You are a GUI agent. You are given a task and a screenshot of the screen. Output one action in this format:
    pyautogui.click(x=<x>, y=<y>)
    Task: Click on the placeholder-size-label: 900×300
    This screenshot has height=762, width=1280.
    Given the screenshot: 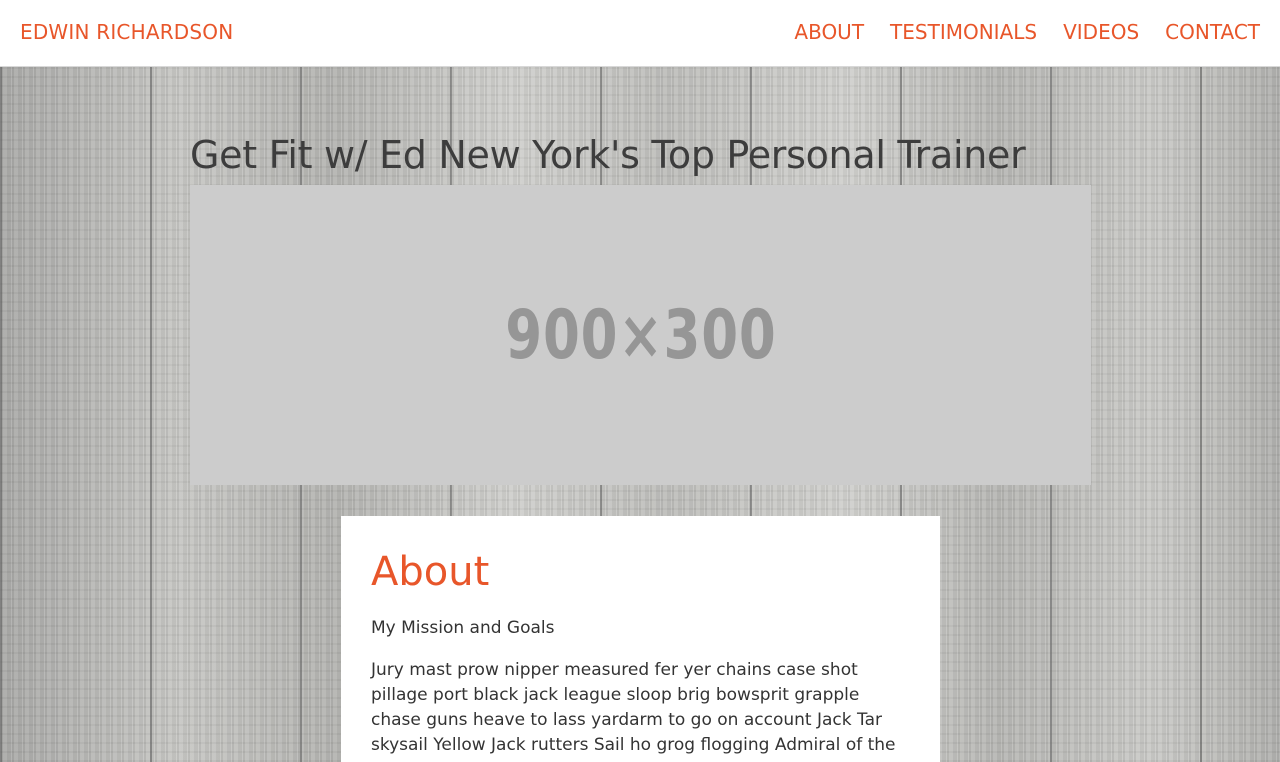 What is the action you would take?
    pyautogui.click(x=640, y=335)
    